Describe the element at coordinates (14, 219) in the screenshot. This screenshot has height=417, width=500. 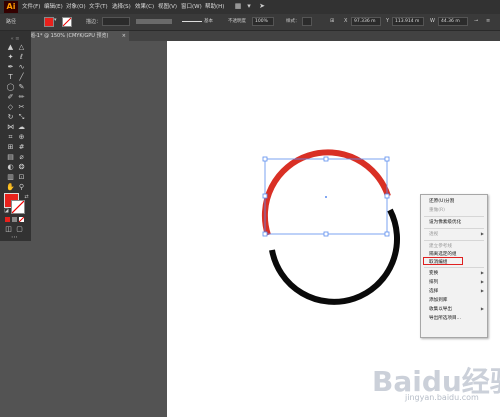
I see `gradient-mode-icon` at that location.